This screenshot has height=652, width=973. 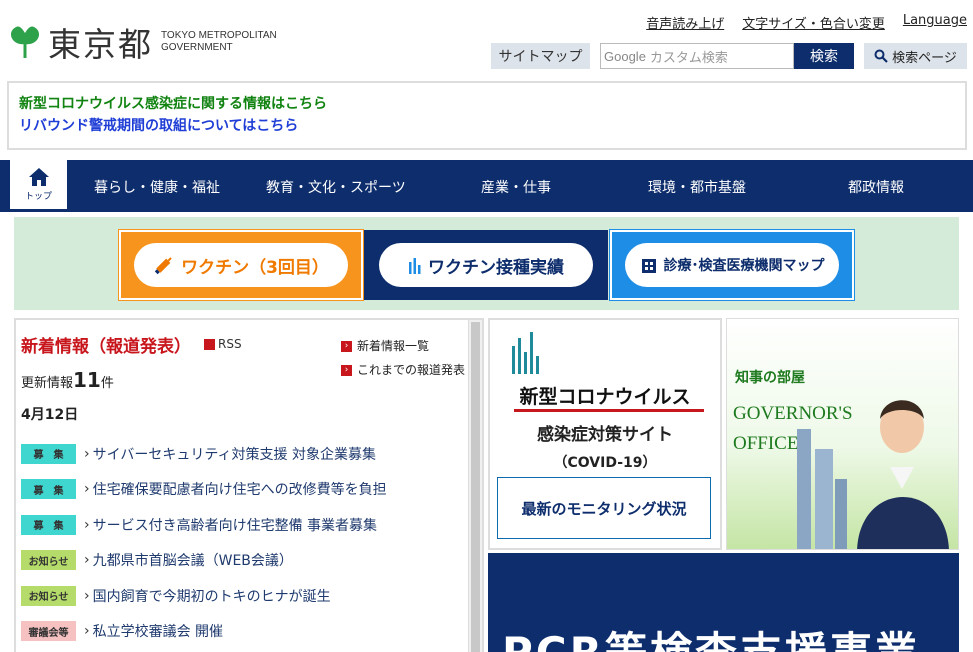 I want to click on search-page-label: 検索ページ, so click(x=924, y=58).